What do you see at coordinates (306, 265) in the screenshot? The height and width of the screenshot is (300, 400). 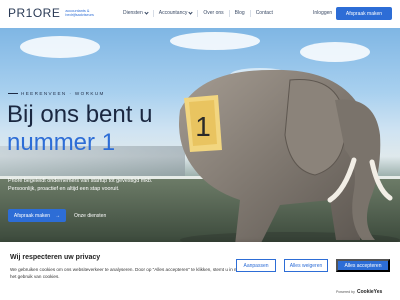 I see `reject-all-button: Alles weigeren` at bounding box center [306, 265].